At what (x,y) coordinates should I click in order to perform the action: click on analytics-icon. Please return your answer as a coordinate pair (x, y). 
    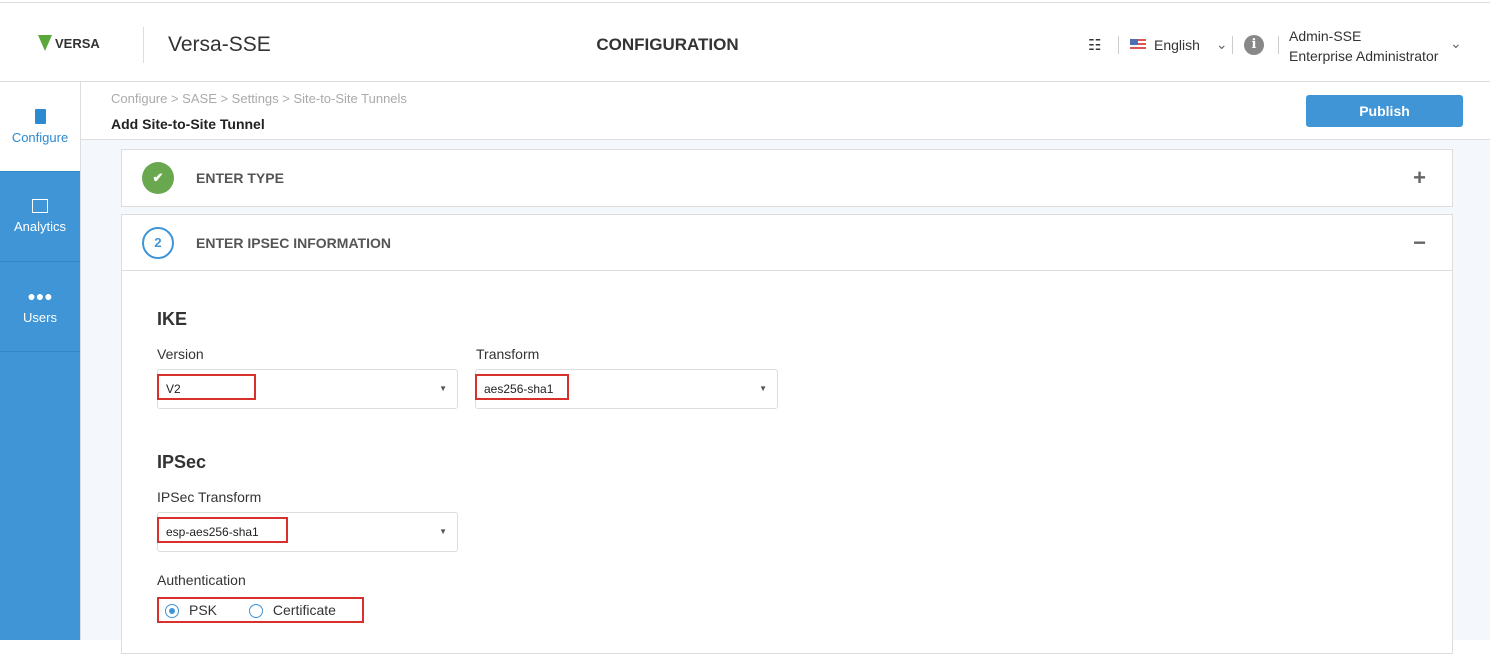
    Looking at the image, I should click on (40, 206).